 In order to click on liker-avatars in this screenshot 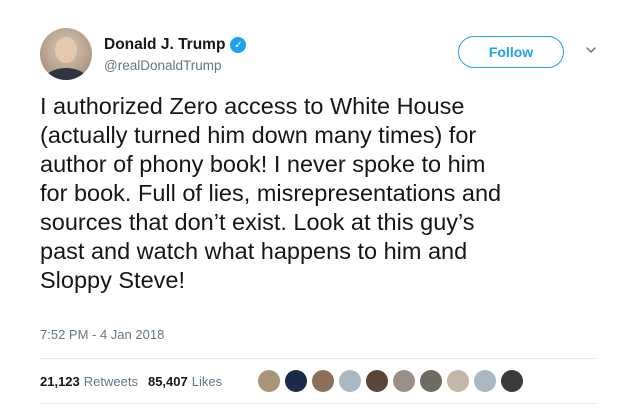, I will do `click(393, 381)`.